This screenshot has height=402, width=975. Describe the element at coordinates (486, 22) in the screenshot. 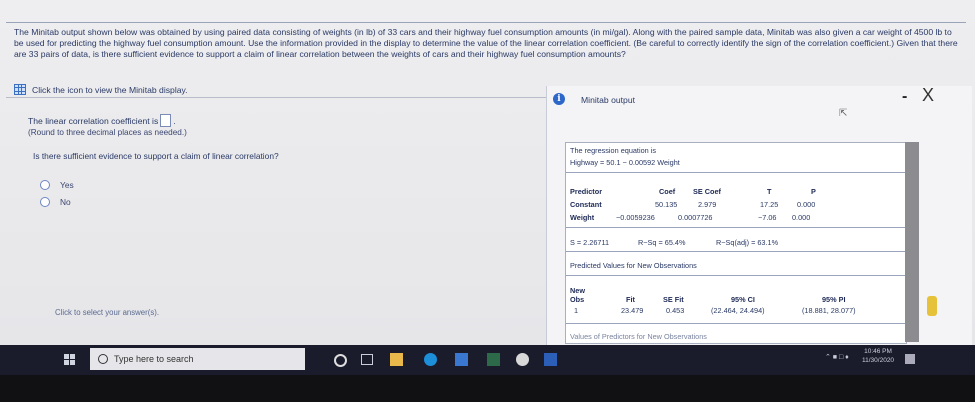

I see `top-rule` at that location.